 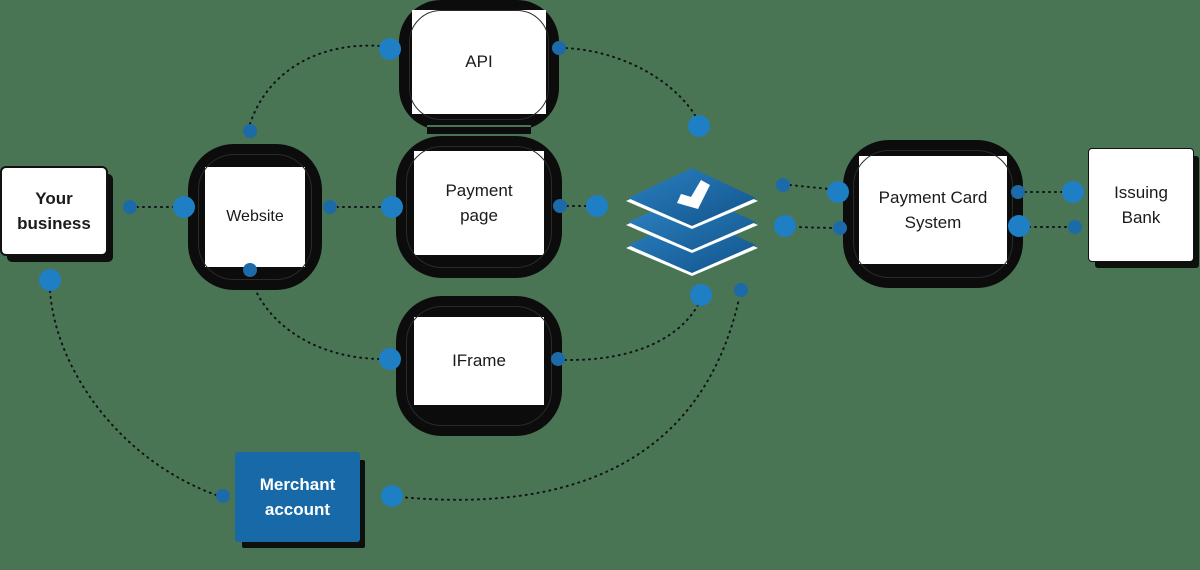 I want to click on node-iframe-screen: IFrame, so click(x=479, y=361).